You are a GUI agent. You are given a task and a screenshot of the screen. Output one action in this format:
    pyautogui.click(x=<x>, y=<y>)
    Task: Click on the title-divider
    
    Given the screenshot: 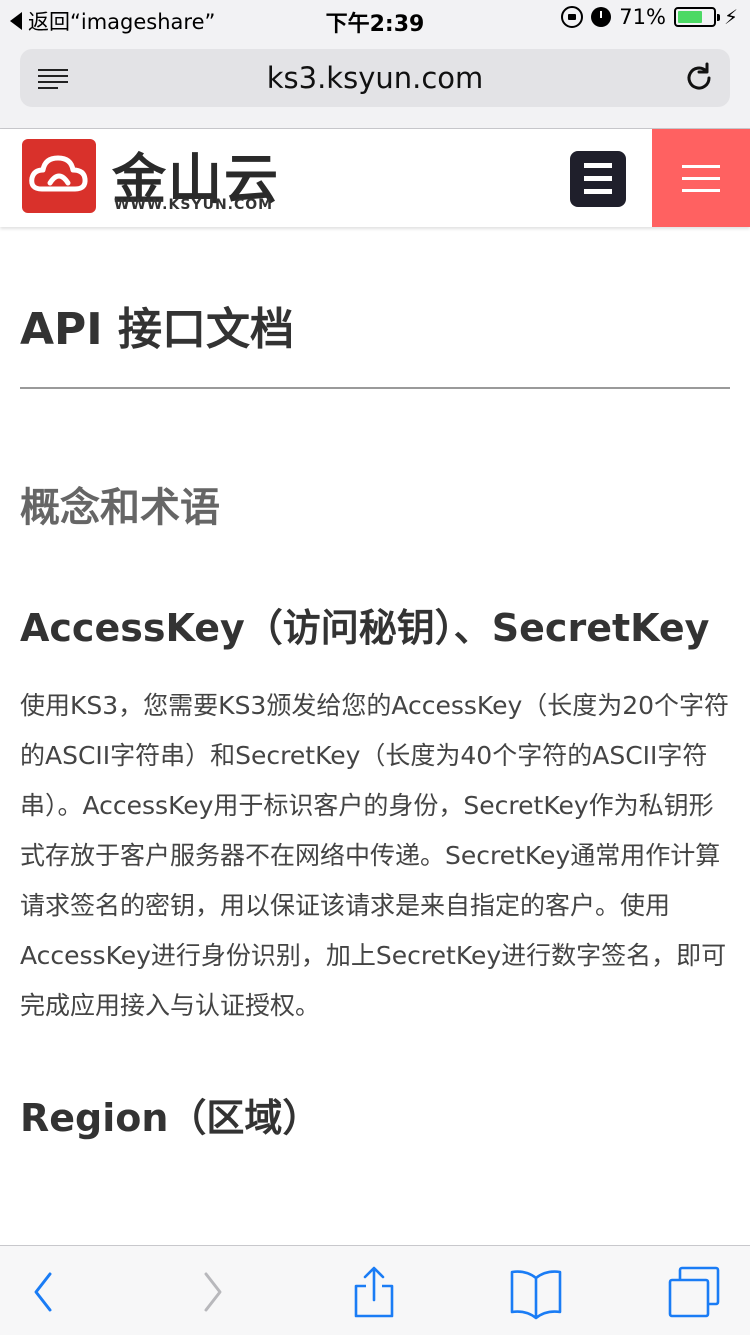 What is the action you would take?
    pyautogui.click(x=375, y=388)
    